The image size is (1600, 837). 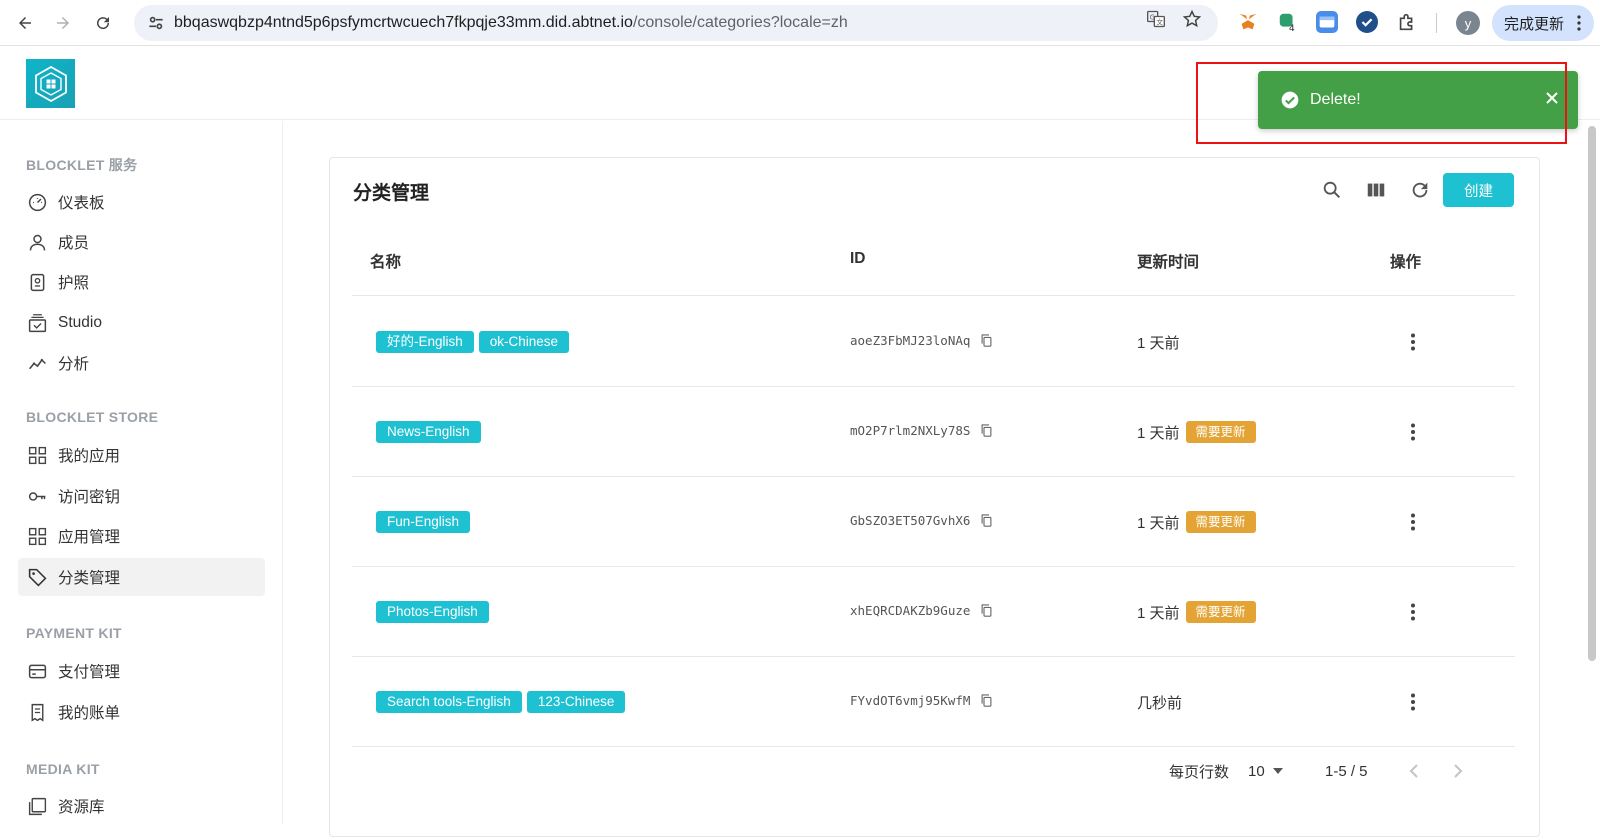 What do you see at coordinates (37, 282) in the screenshot?
I see `passport-icon` at bounding box center [37, 282].